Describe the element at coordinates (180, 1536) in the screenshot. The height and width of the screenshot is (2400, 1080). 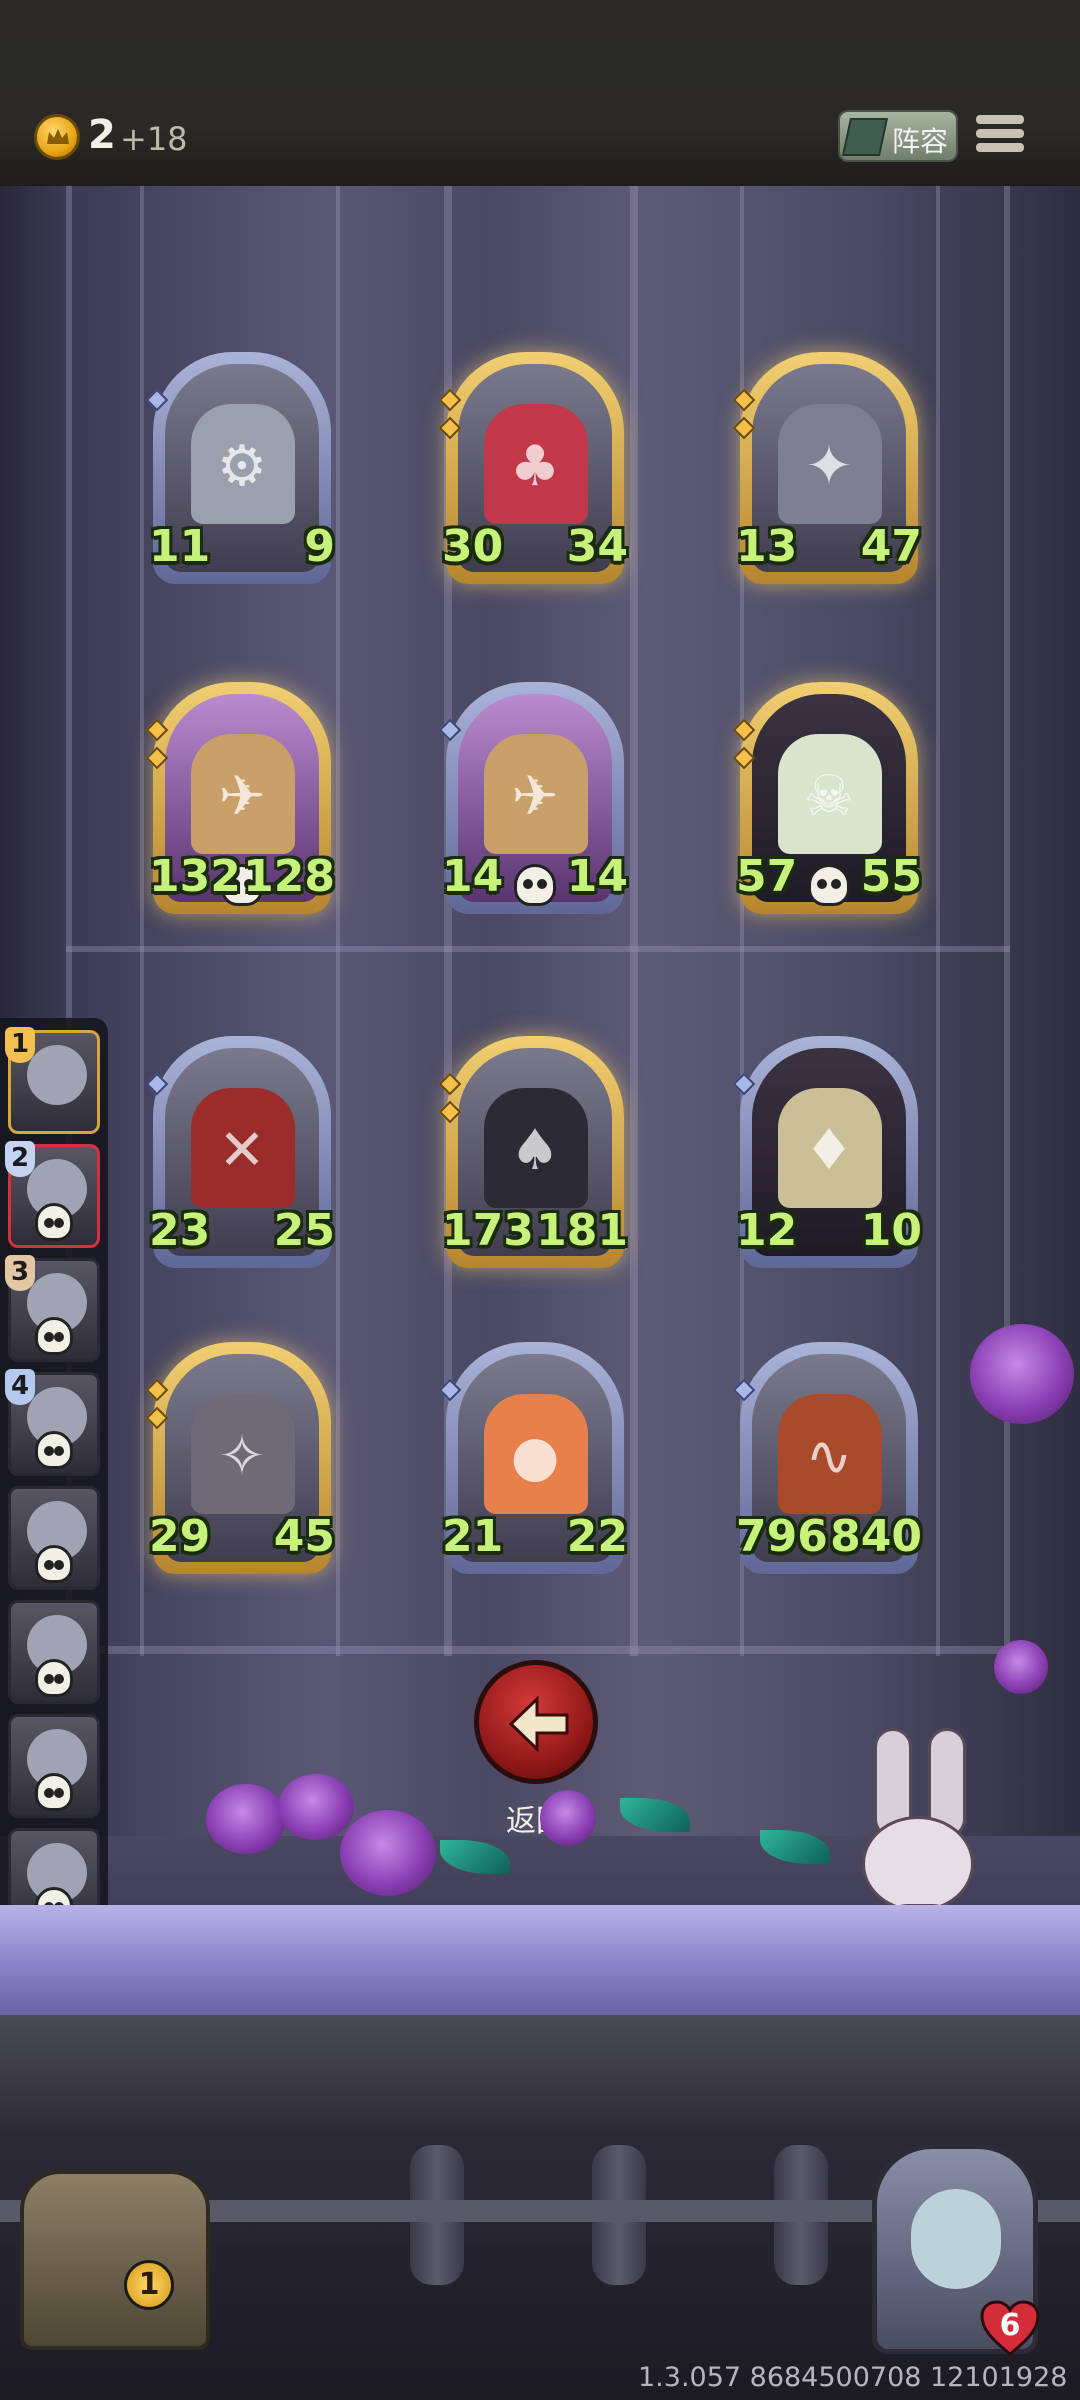
I see `attack-value: 29` at that location.